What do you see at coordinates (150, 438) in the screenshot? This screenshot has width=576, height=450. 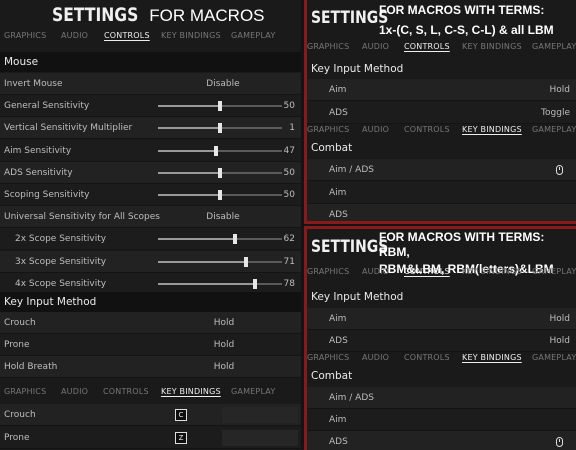 I see `binding-row-prone: Prone Z` at bounding box center [150, 438].